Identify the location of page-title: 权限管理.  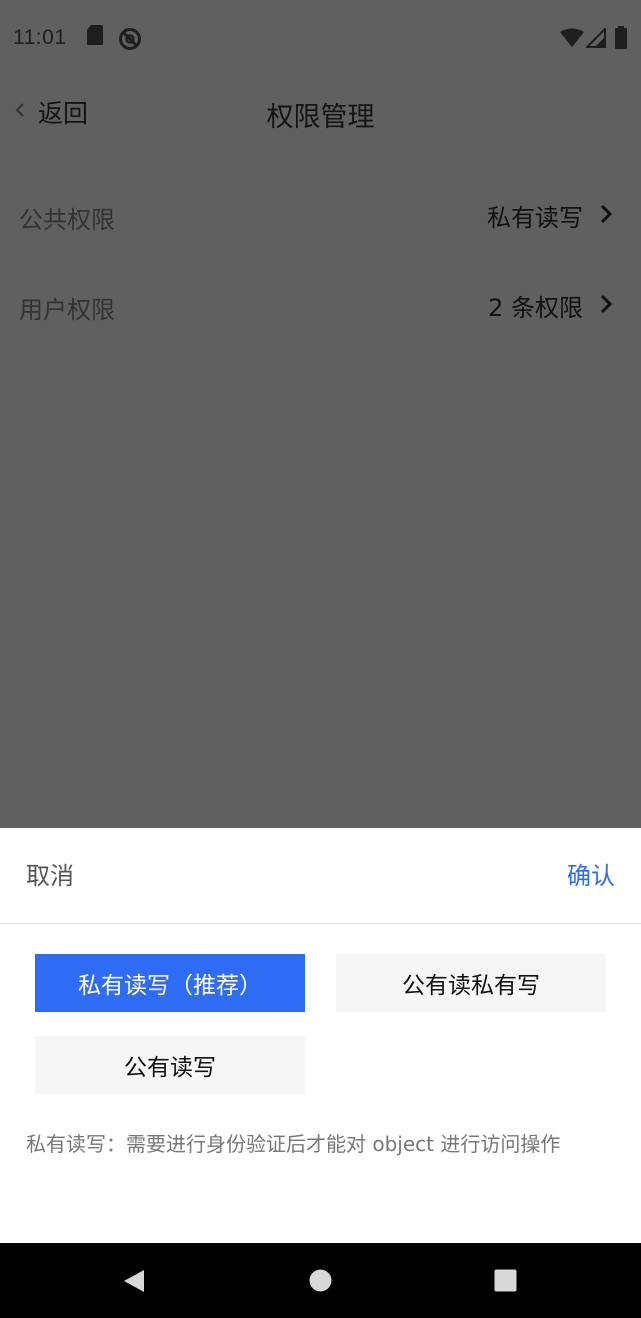
(320, 117).